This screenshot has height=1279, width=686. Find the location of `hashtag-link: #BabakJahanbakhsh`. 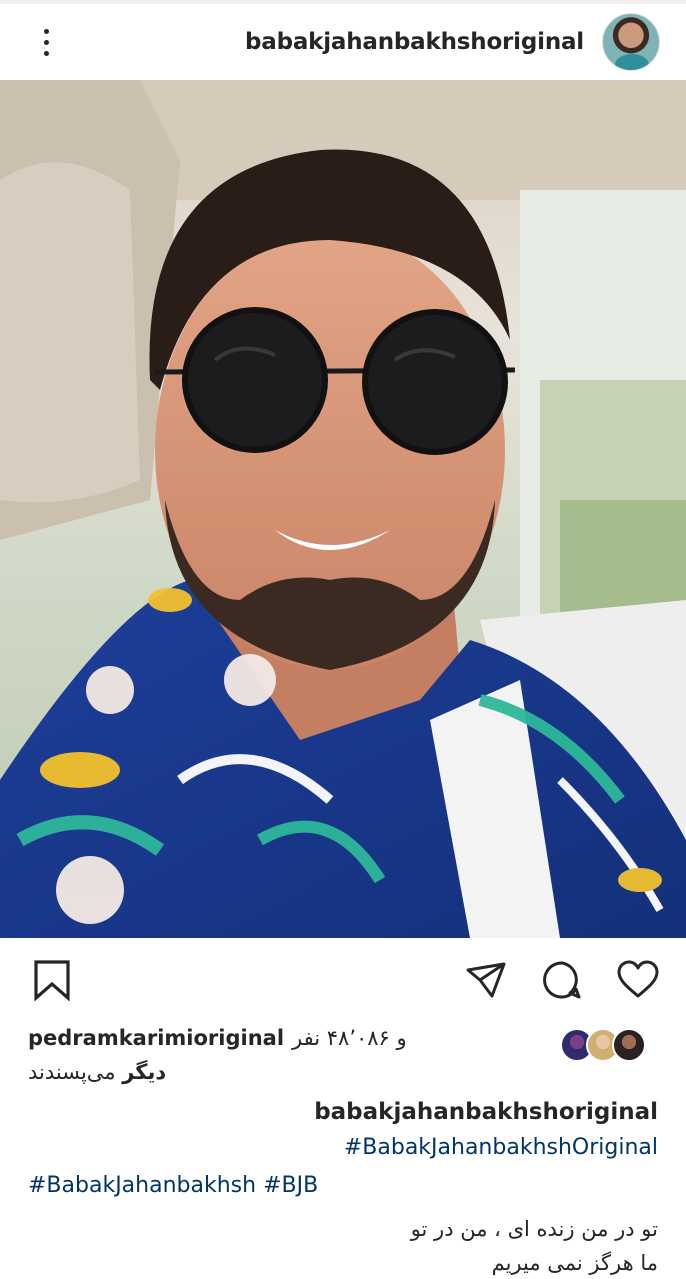

hashtag-link: #BabakJahanbakhsh is located at coordinates (142, 1185).